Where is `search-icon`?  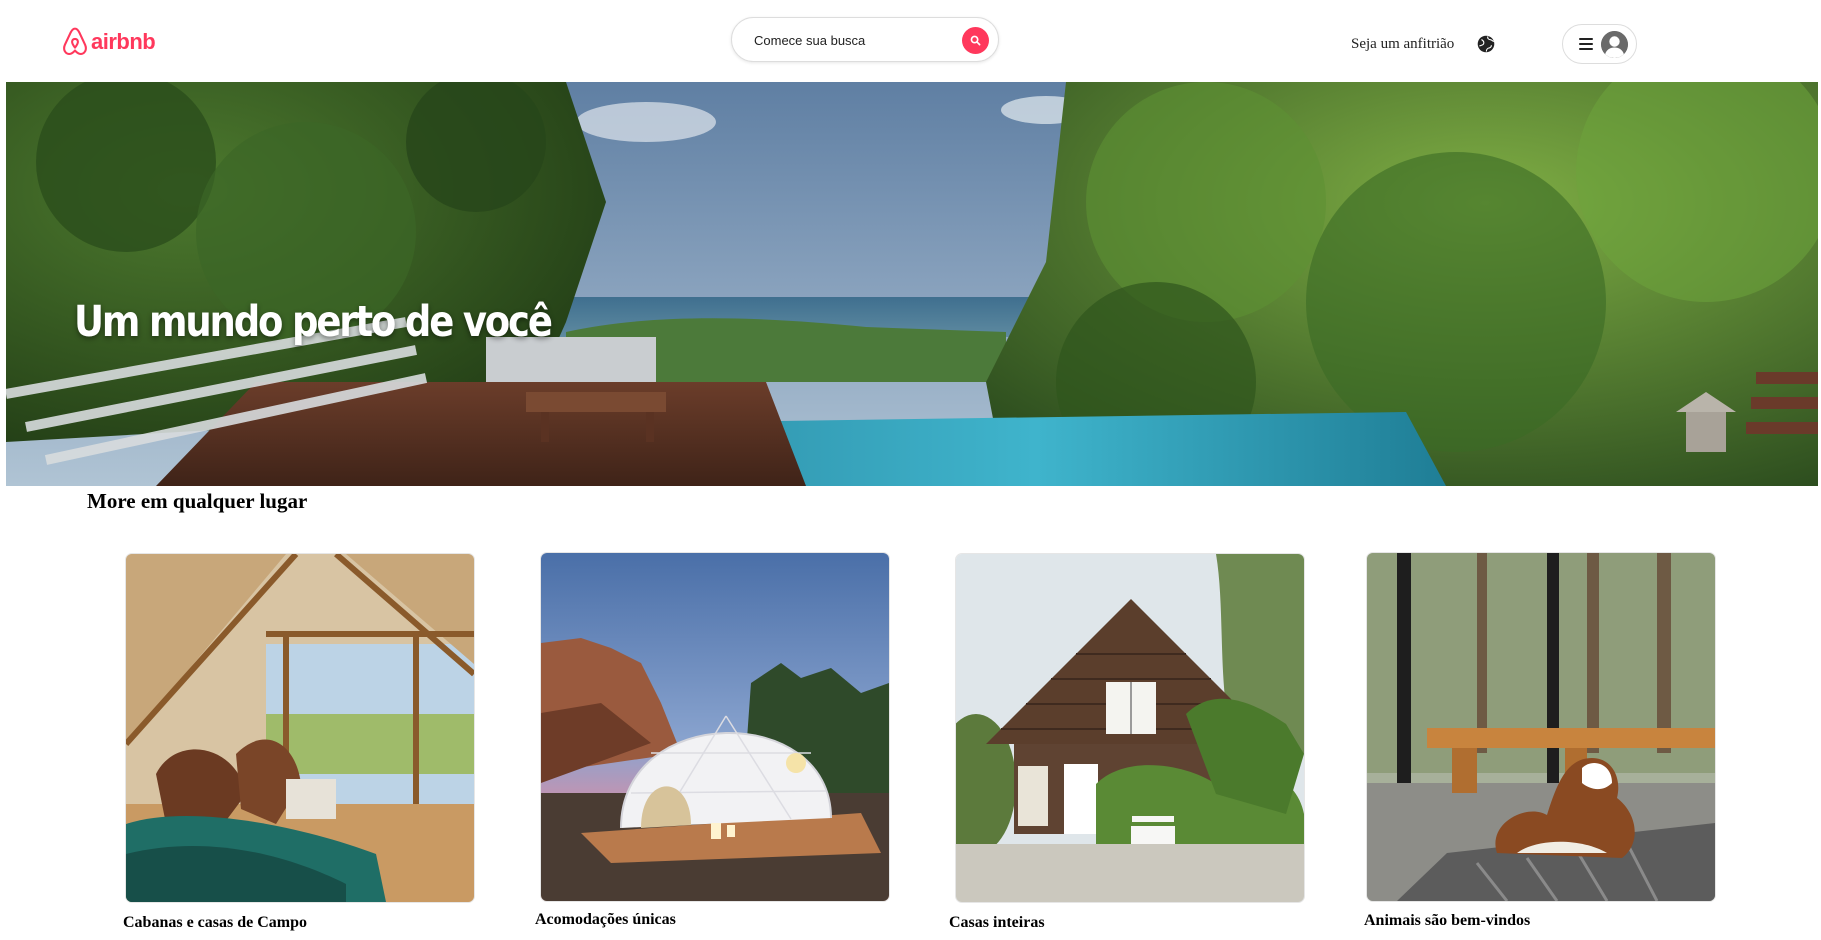
search-icon is located at coordinates (975, 40).